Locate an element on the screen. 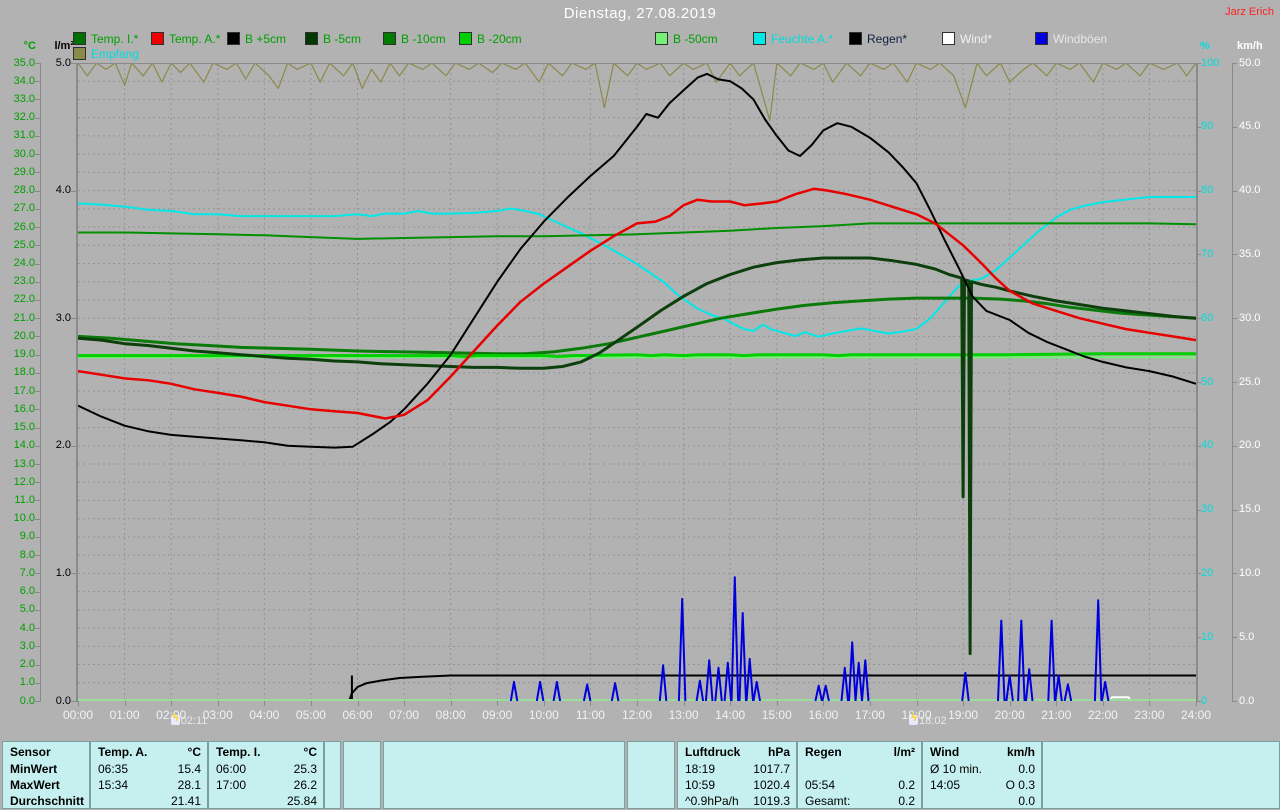  celsius-tick: 27.0 is located at coordinates (24, 208).